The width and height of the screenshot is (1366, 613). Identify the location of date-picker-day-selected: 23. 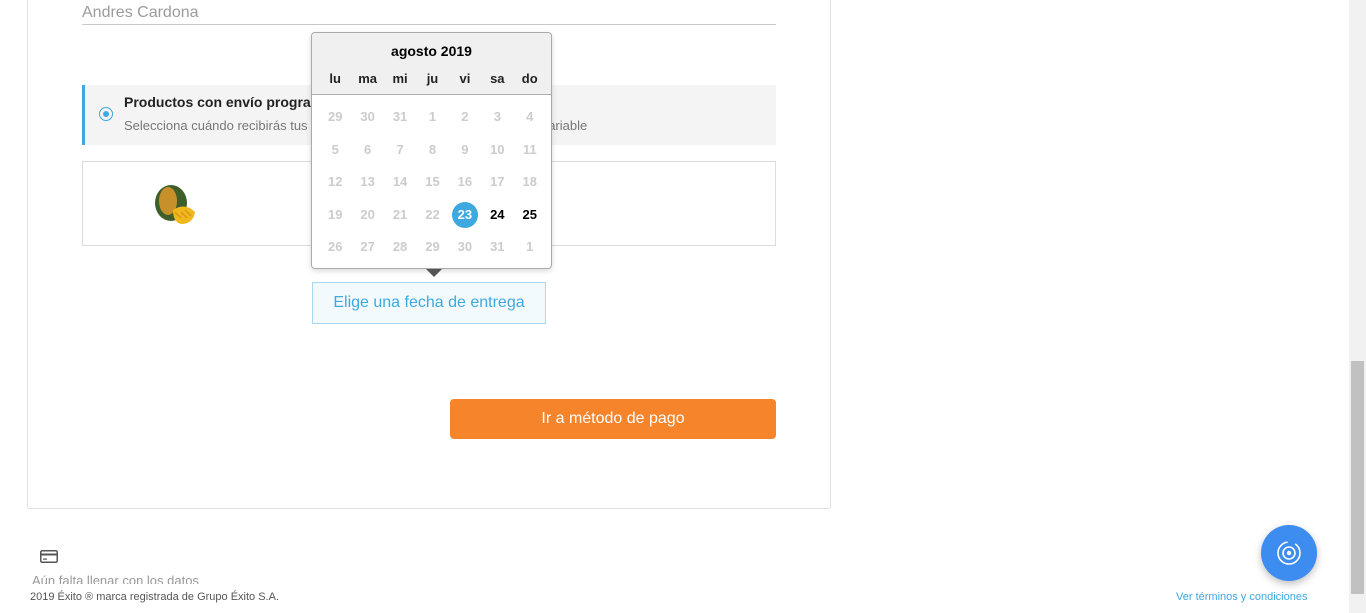
(465, 214).